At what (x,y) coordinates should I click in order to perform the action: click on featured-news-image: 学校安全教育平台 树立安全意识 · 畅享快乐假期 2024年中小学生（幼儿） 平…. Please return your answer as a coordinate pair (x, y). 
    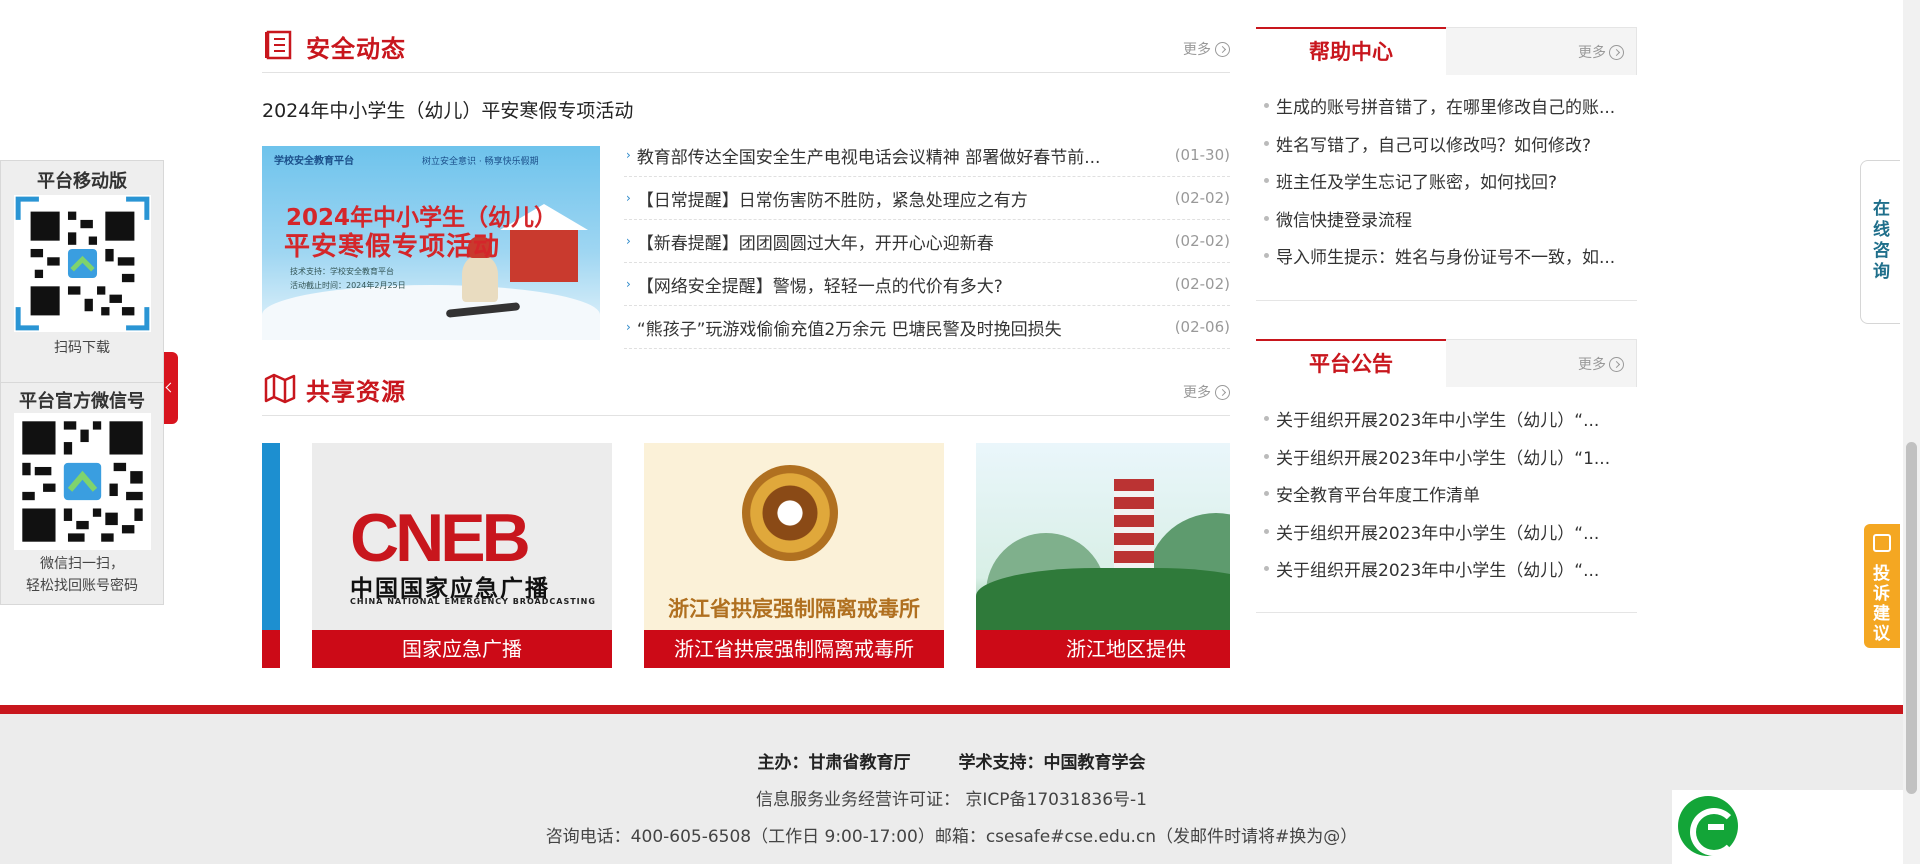
    Looking at the image, I should click on (431, 243).